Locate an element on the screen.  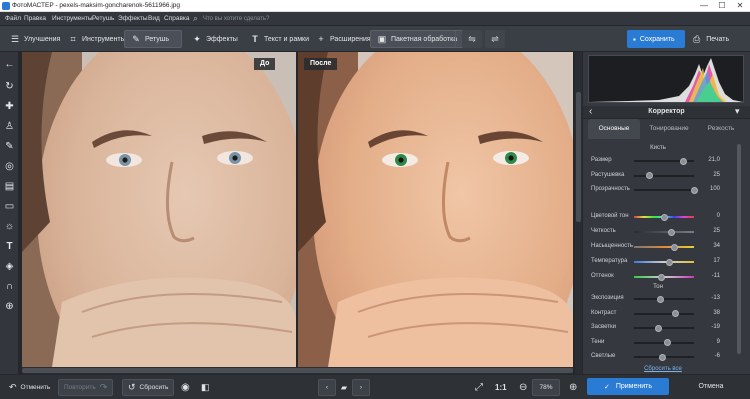
redo-button: Повторить ↷ is located at coordinates (86, 387).